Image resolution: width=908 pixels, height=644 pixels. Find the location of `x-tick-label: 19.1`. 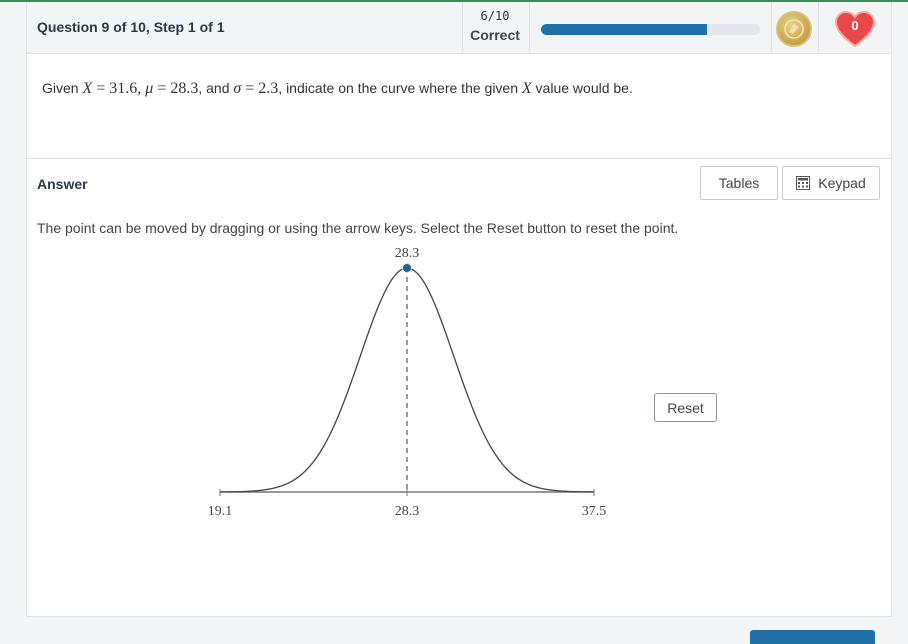

x-tick-label: 19.1 is located at coordinates (220, 511).